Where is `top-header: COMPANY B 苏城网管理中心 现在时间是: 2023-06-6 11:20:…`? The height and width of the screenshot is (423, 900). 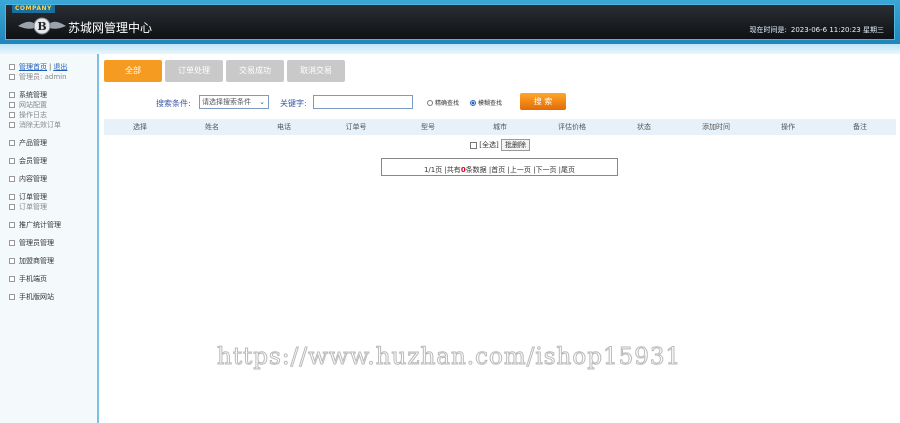 top-header: COMPANY B 苏城网管理中心 现在时间是: 2023-06-6 11:20:… is located at coordinates (450, 22).